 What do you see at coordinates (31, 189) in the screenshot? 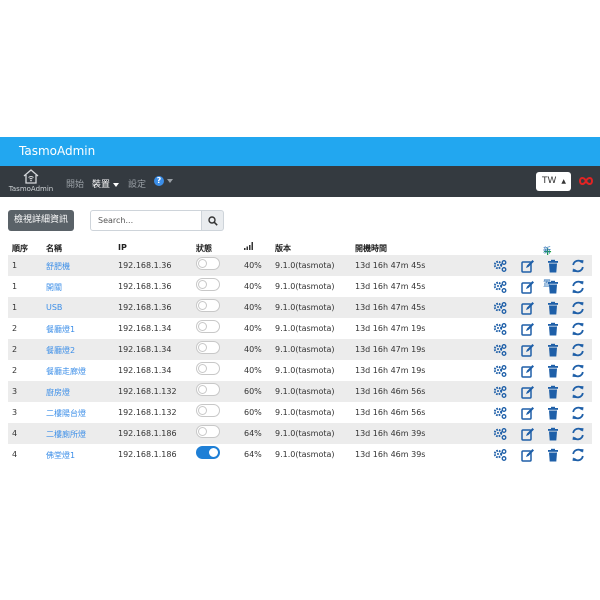
I see `logo-text: TasmoAdmin` at bounding box center [31, 189].